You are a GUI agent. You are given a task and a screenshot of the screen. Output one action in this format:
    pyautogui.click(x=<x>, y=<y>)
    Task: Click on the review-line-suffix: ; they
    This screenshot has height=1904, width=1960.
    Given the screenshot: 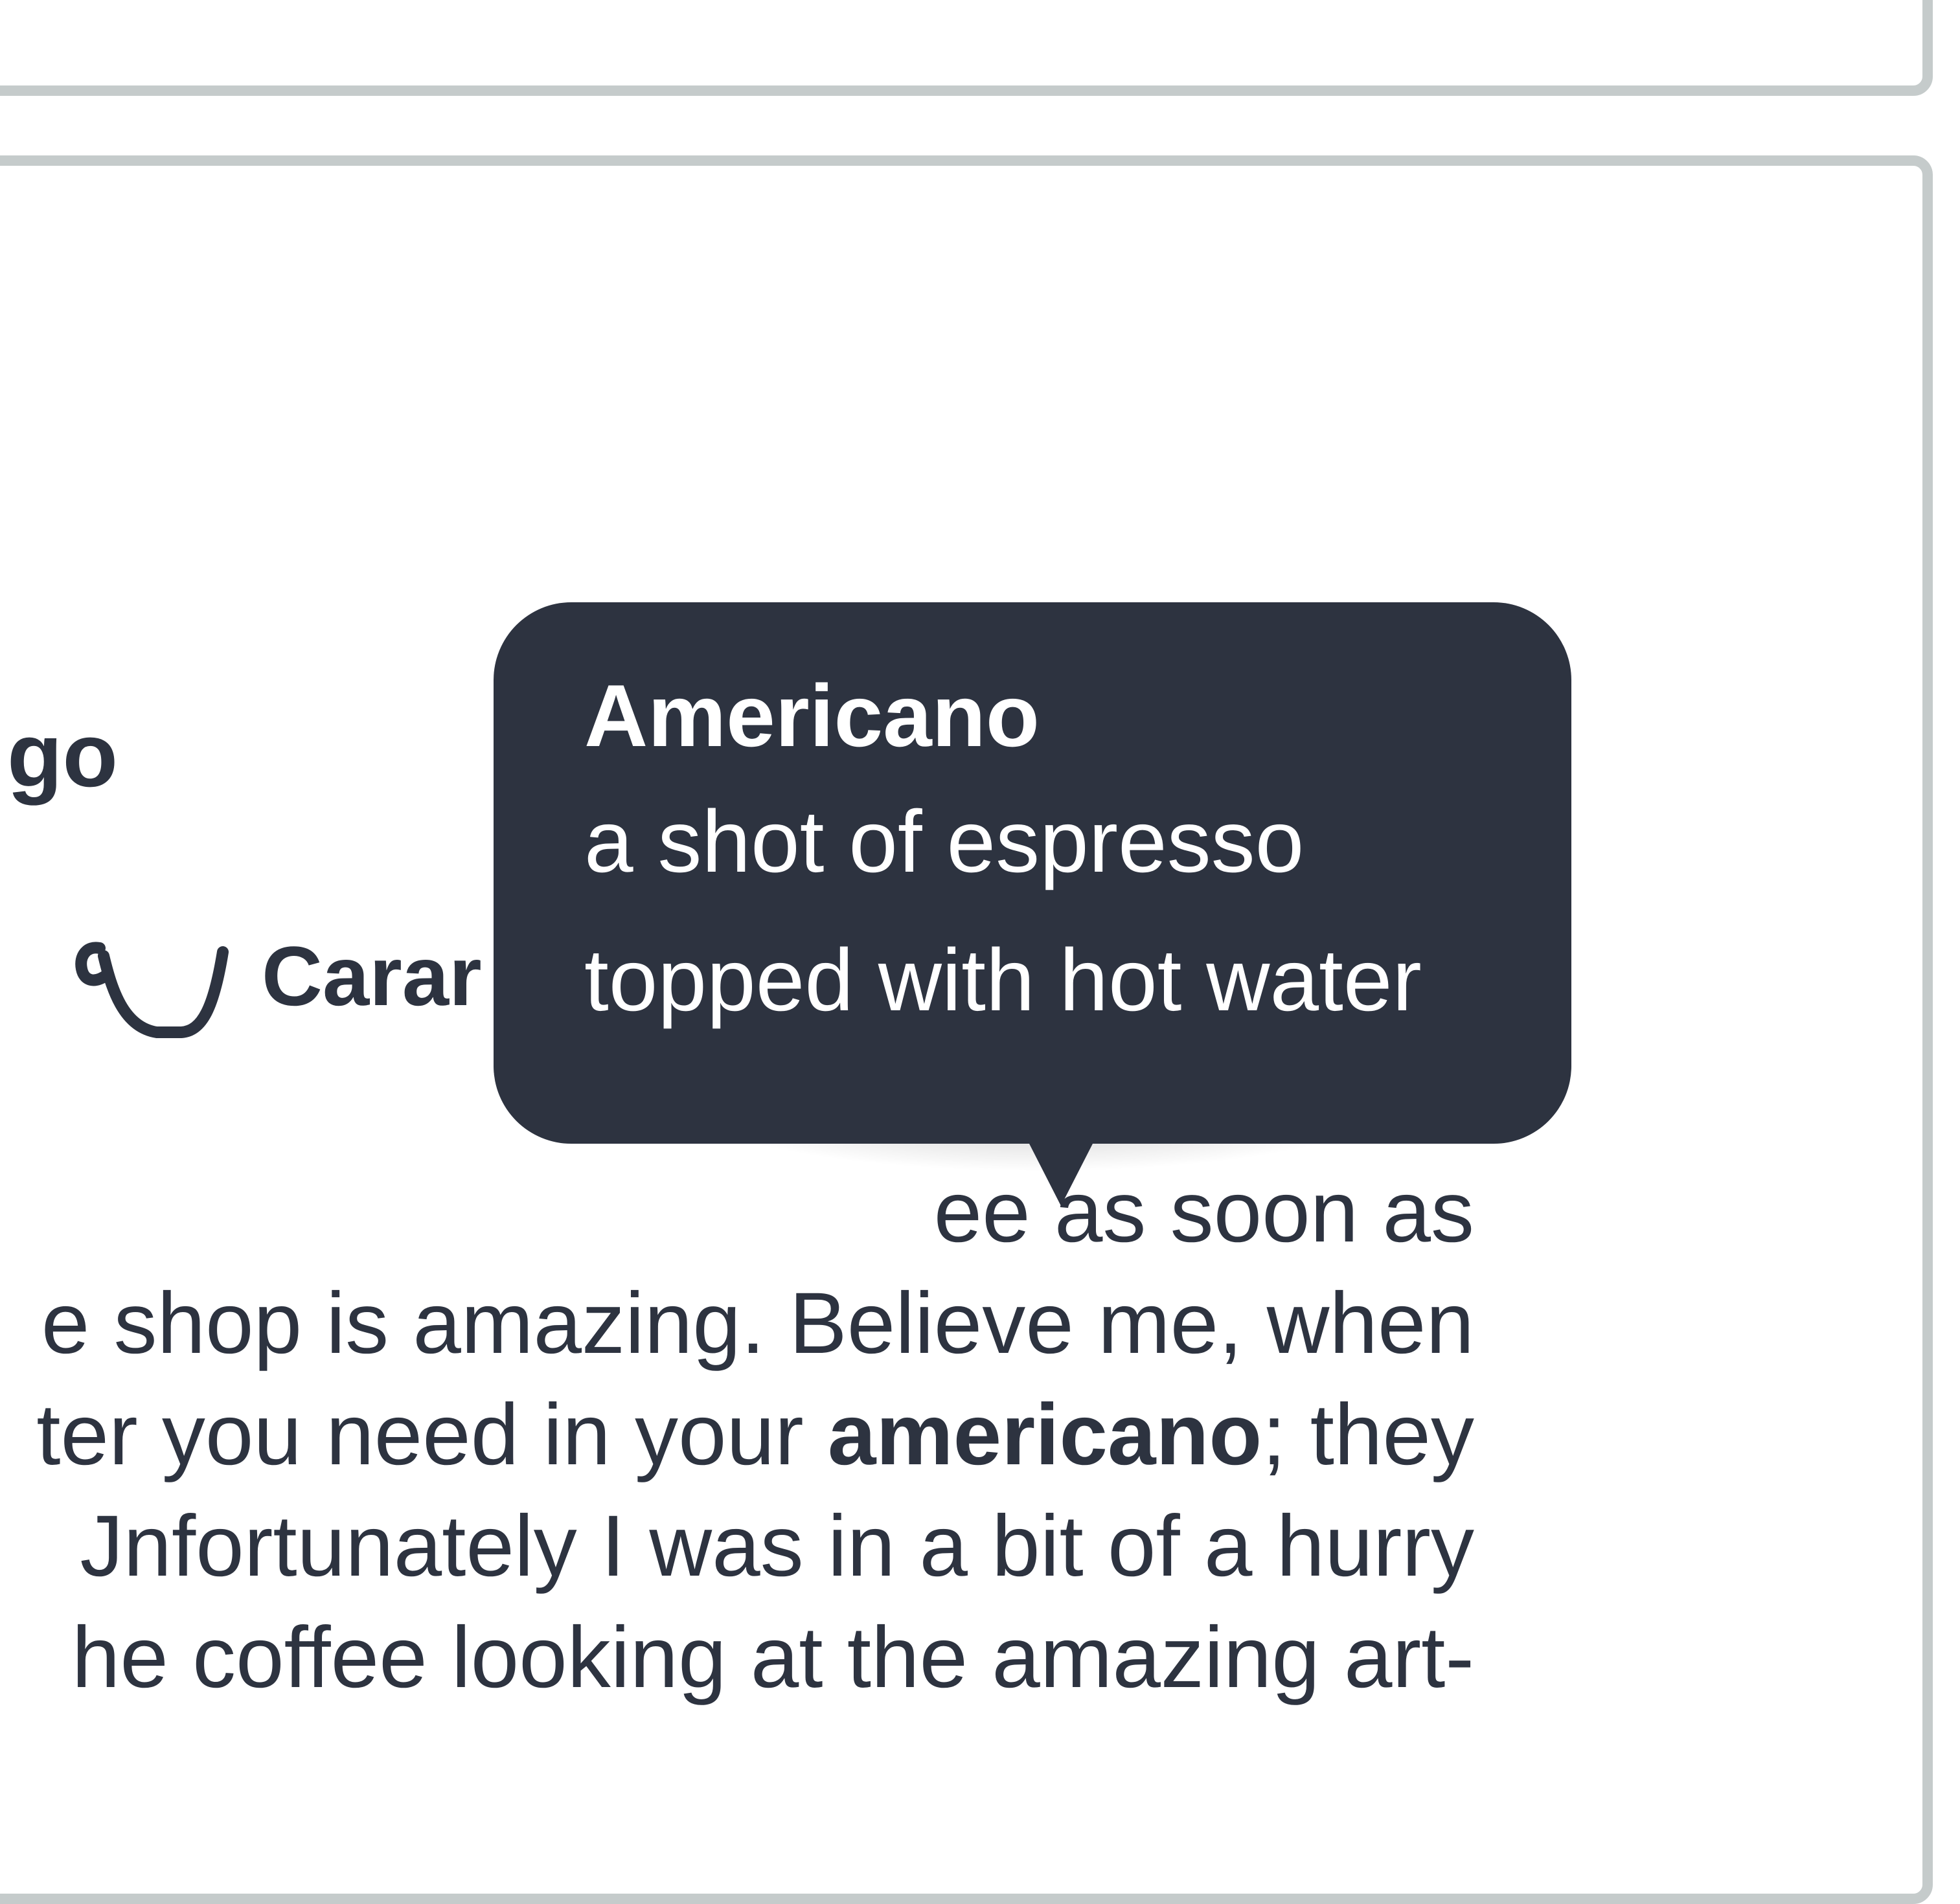 What is the action you would take?
    pyautogui.click(x=1368, y=1435)
    